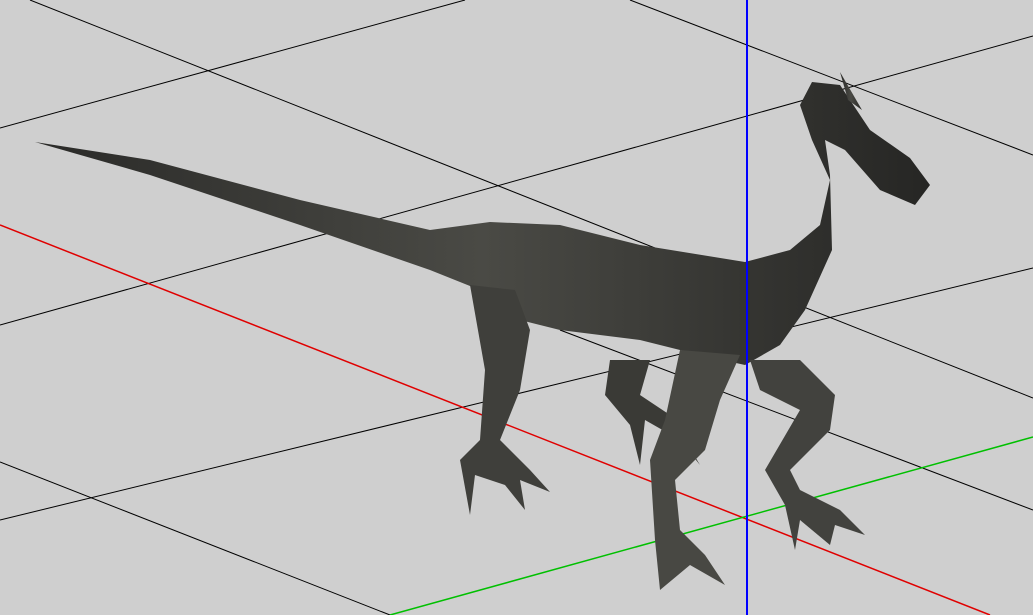  What do you see at coordinates (695, 470) in the screenshot?
I see `dino-back-right-leg` at bounding box center [695, 470].